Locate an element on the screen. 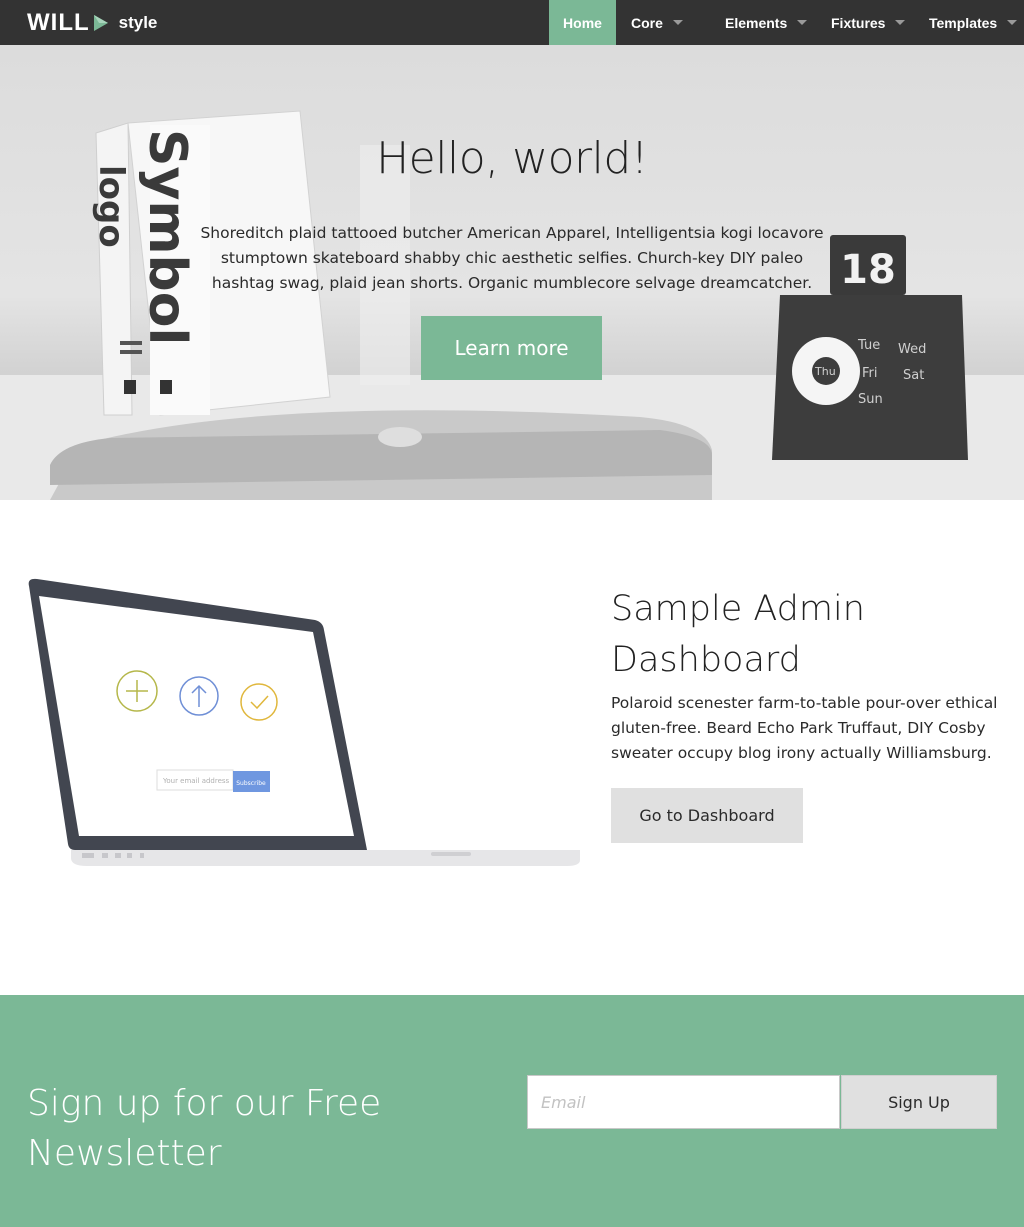 This screenshot has height=1227, width=1024. nav-item-elements: Elements is located at coordinates (763, 22).